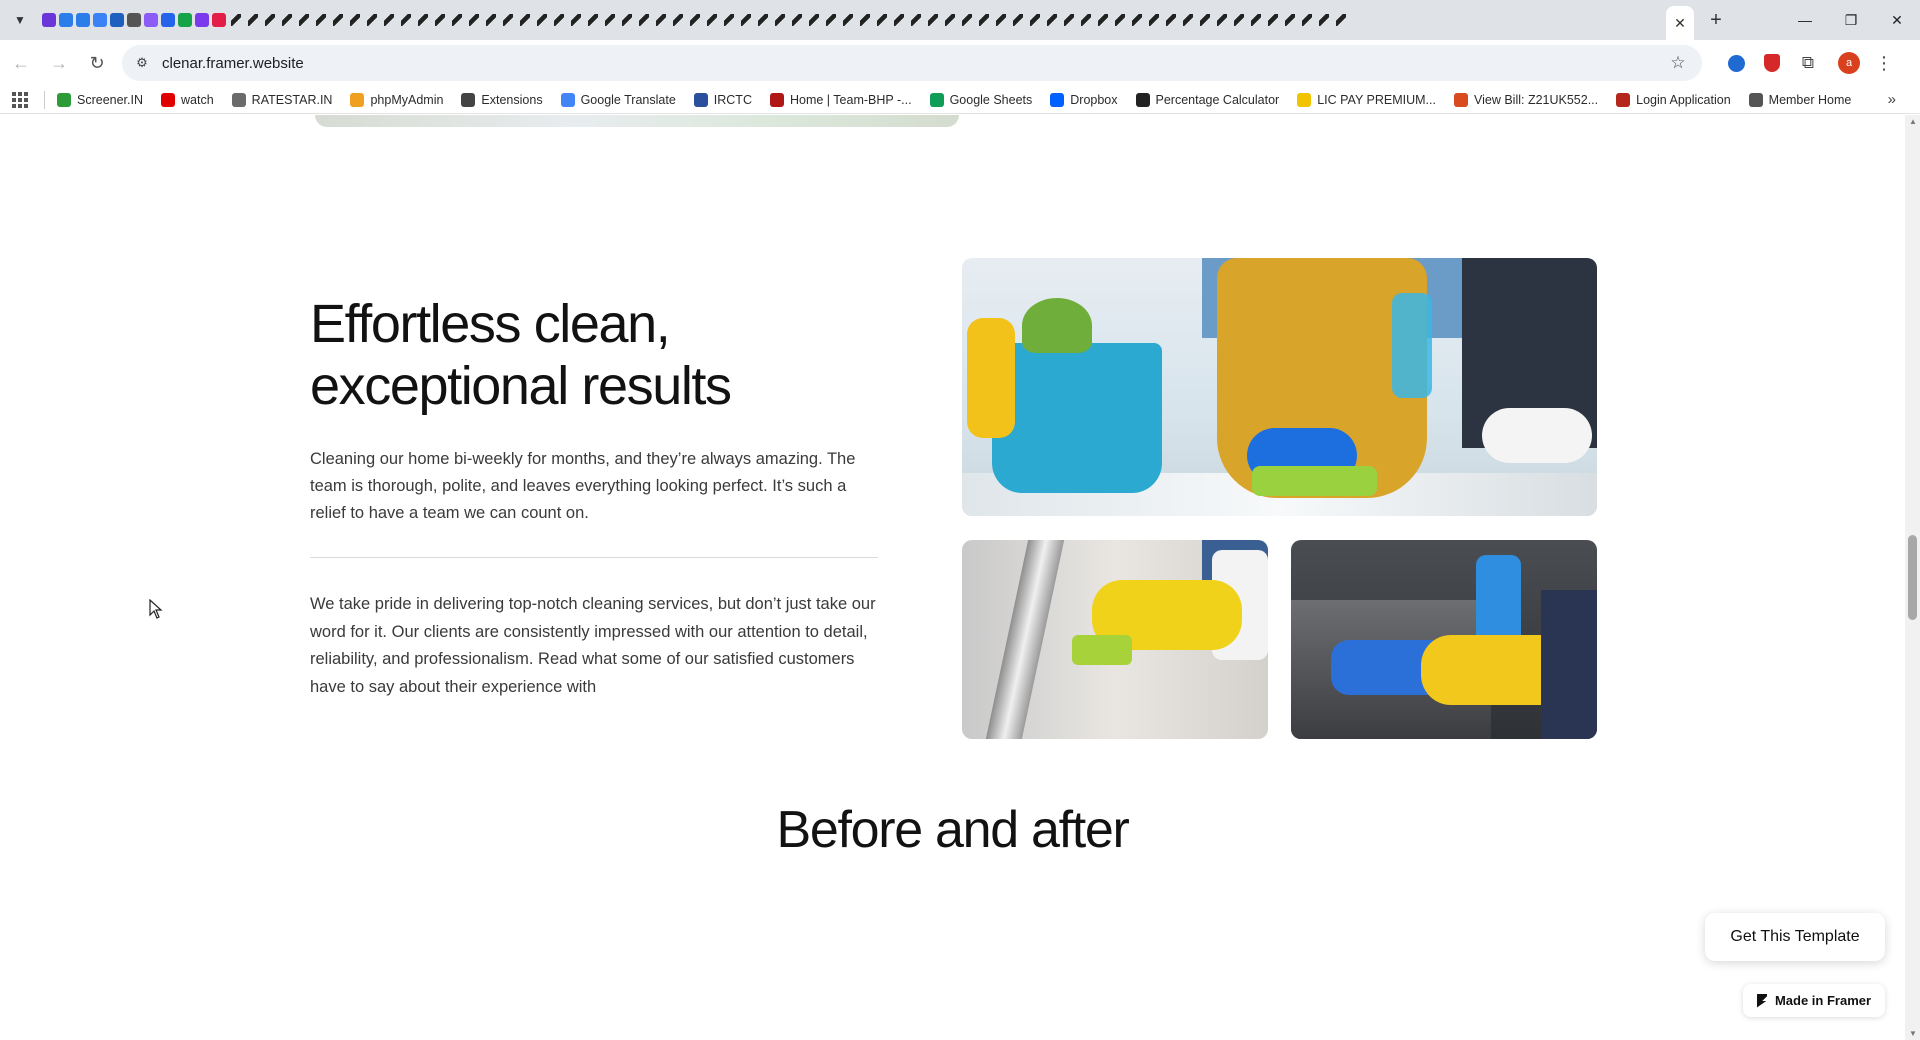 The height and width of the screenshot is (1040, 1920). Describe the element at coordinates (1884, 63) in the screenshot. I see `browser-menu-icon: ⋮` at that location.